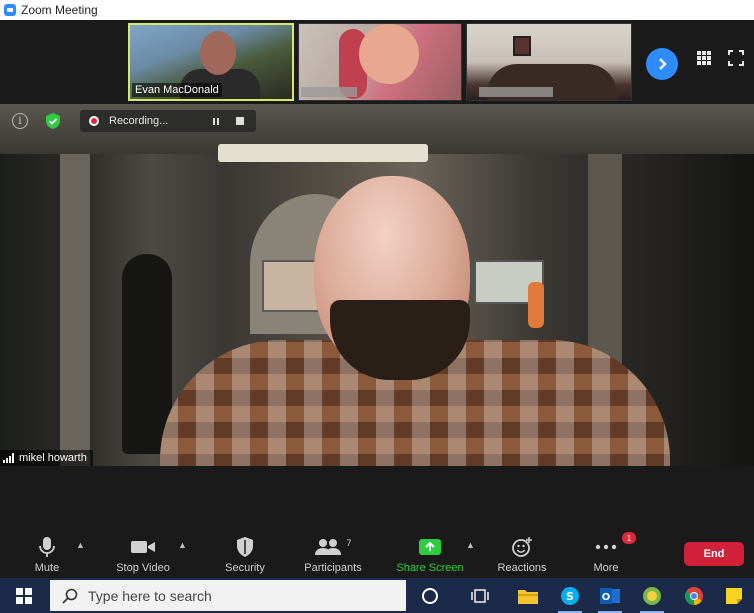  I want to click on window-title: Zoom Meeting, so click(59, 10).